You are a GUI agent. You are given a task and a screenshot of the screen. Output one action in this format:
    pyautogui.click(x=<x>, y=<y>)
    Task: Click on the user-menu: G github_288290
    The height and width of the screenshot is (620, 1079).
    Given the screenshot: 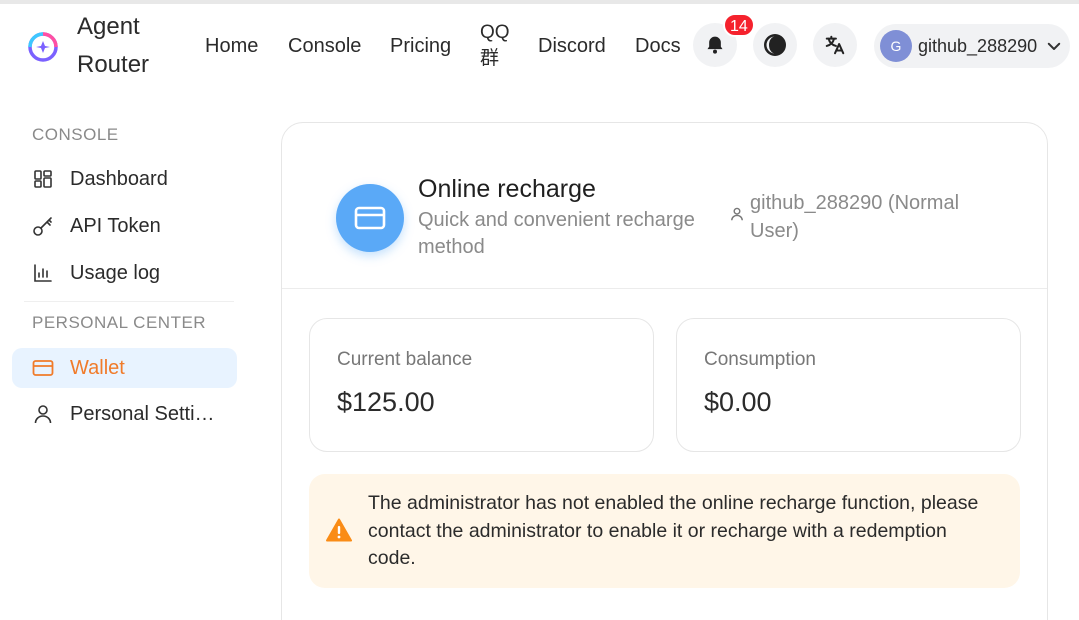 What is the action you would take?
    pyautogui.click(x=972, y=46)
    